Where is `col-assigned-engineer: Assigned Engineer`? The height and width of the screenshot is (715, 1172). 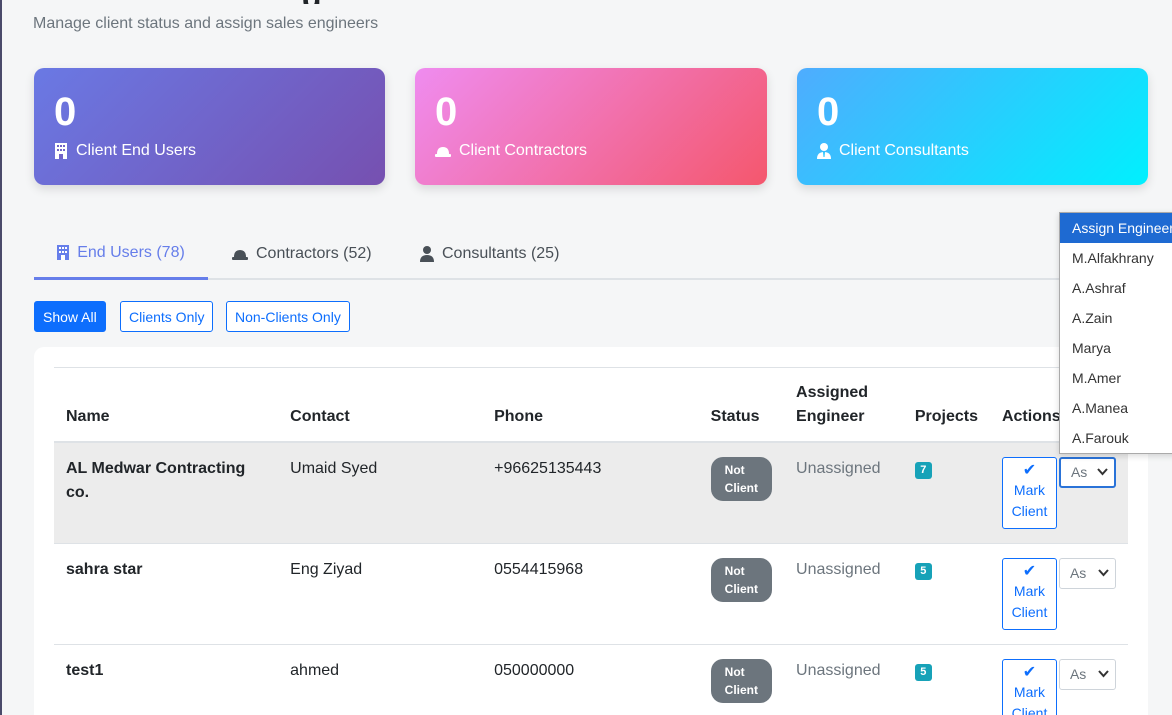 col-assigned-engineer: Assigned Engineer is located at coordinates (843, 405).